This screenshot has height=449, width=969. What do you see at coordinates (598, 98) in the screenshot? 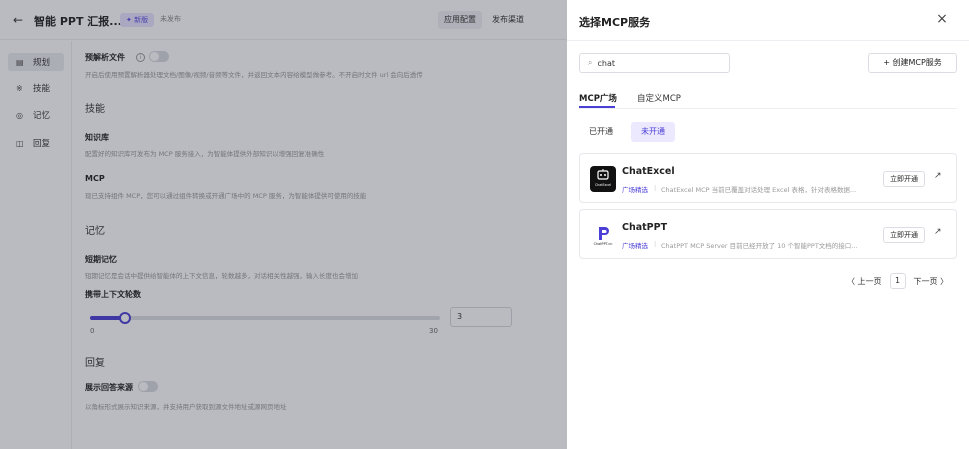
I see `tab-mcp-square: MCP广场` at bounding box center [598, 98].